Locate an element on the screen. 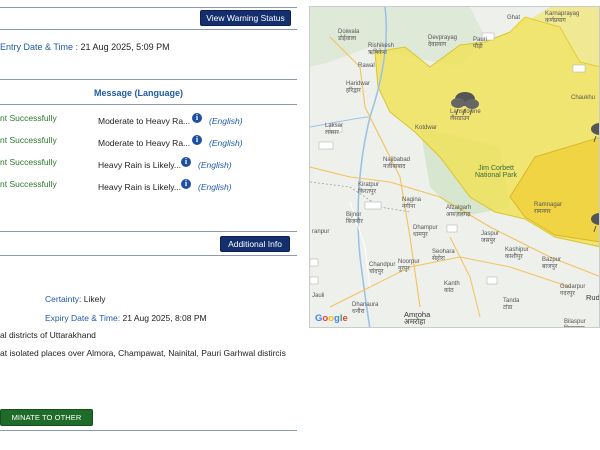 This screenshot has width=600, height=450. map-label: Nagina नगीना is located at coordinates (412, 203).